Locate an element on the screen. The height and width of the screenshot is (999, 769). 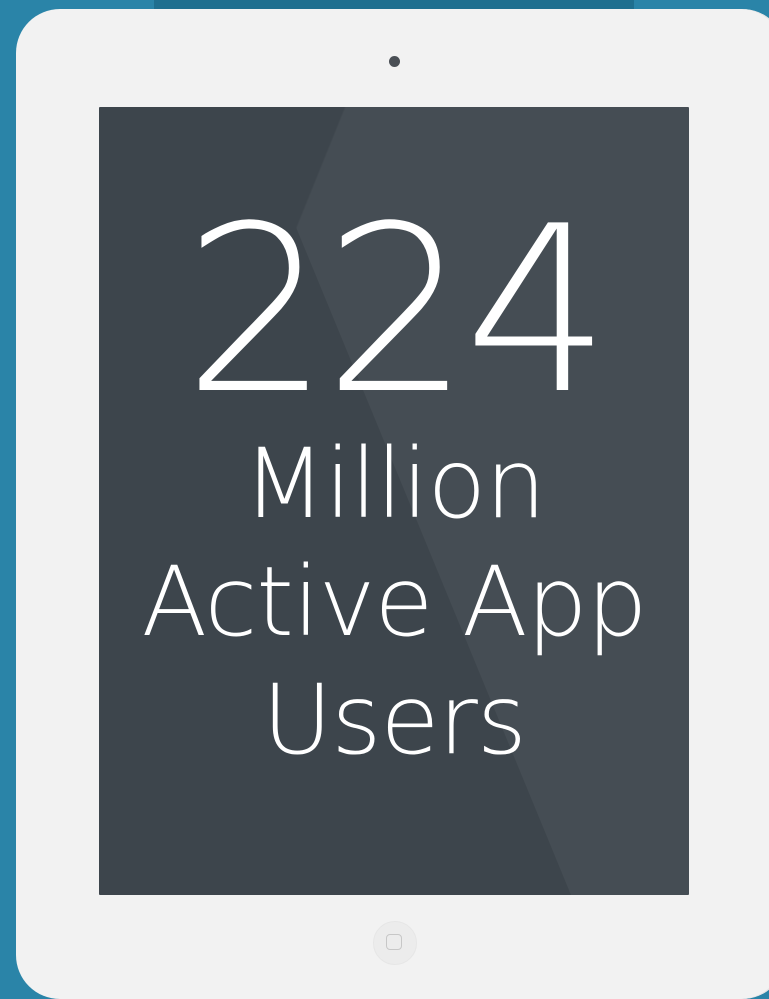
stat-label-line-3: Users is located at coordinates (394, 720).